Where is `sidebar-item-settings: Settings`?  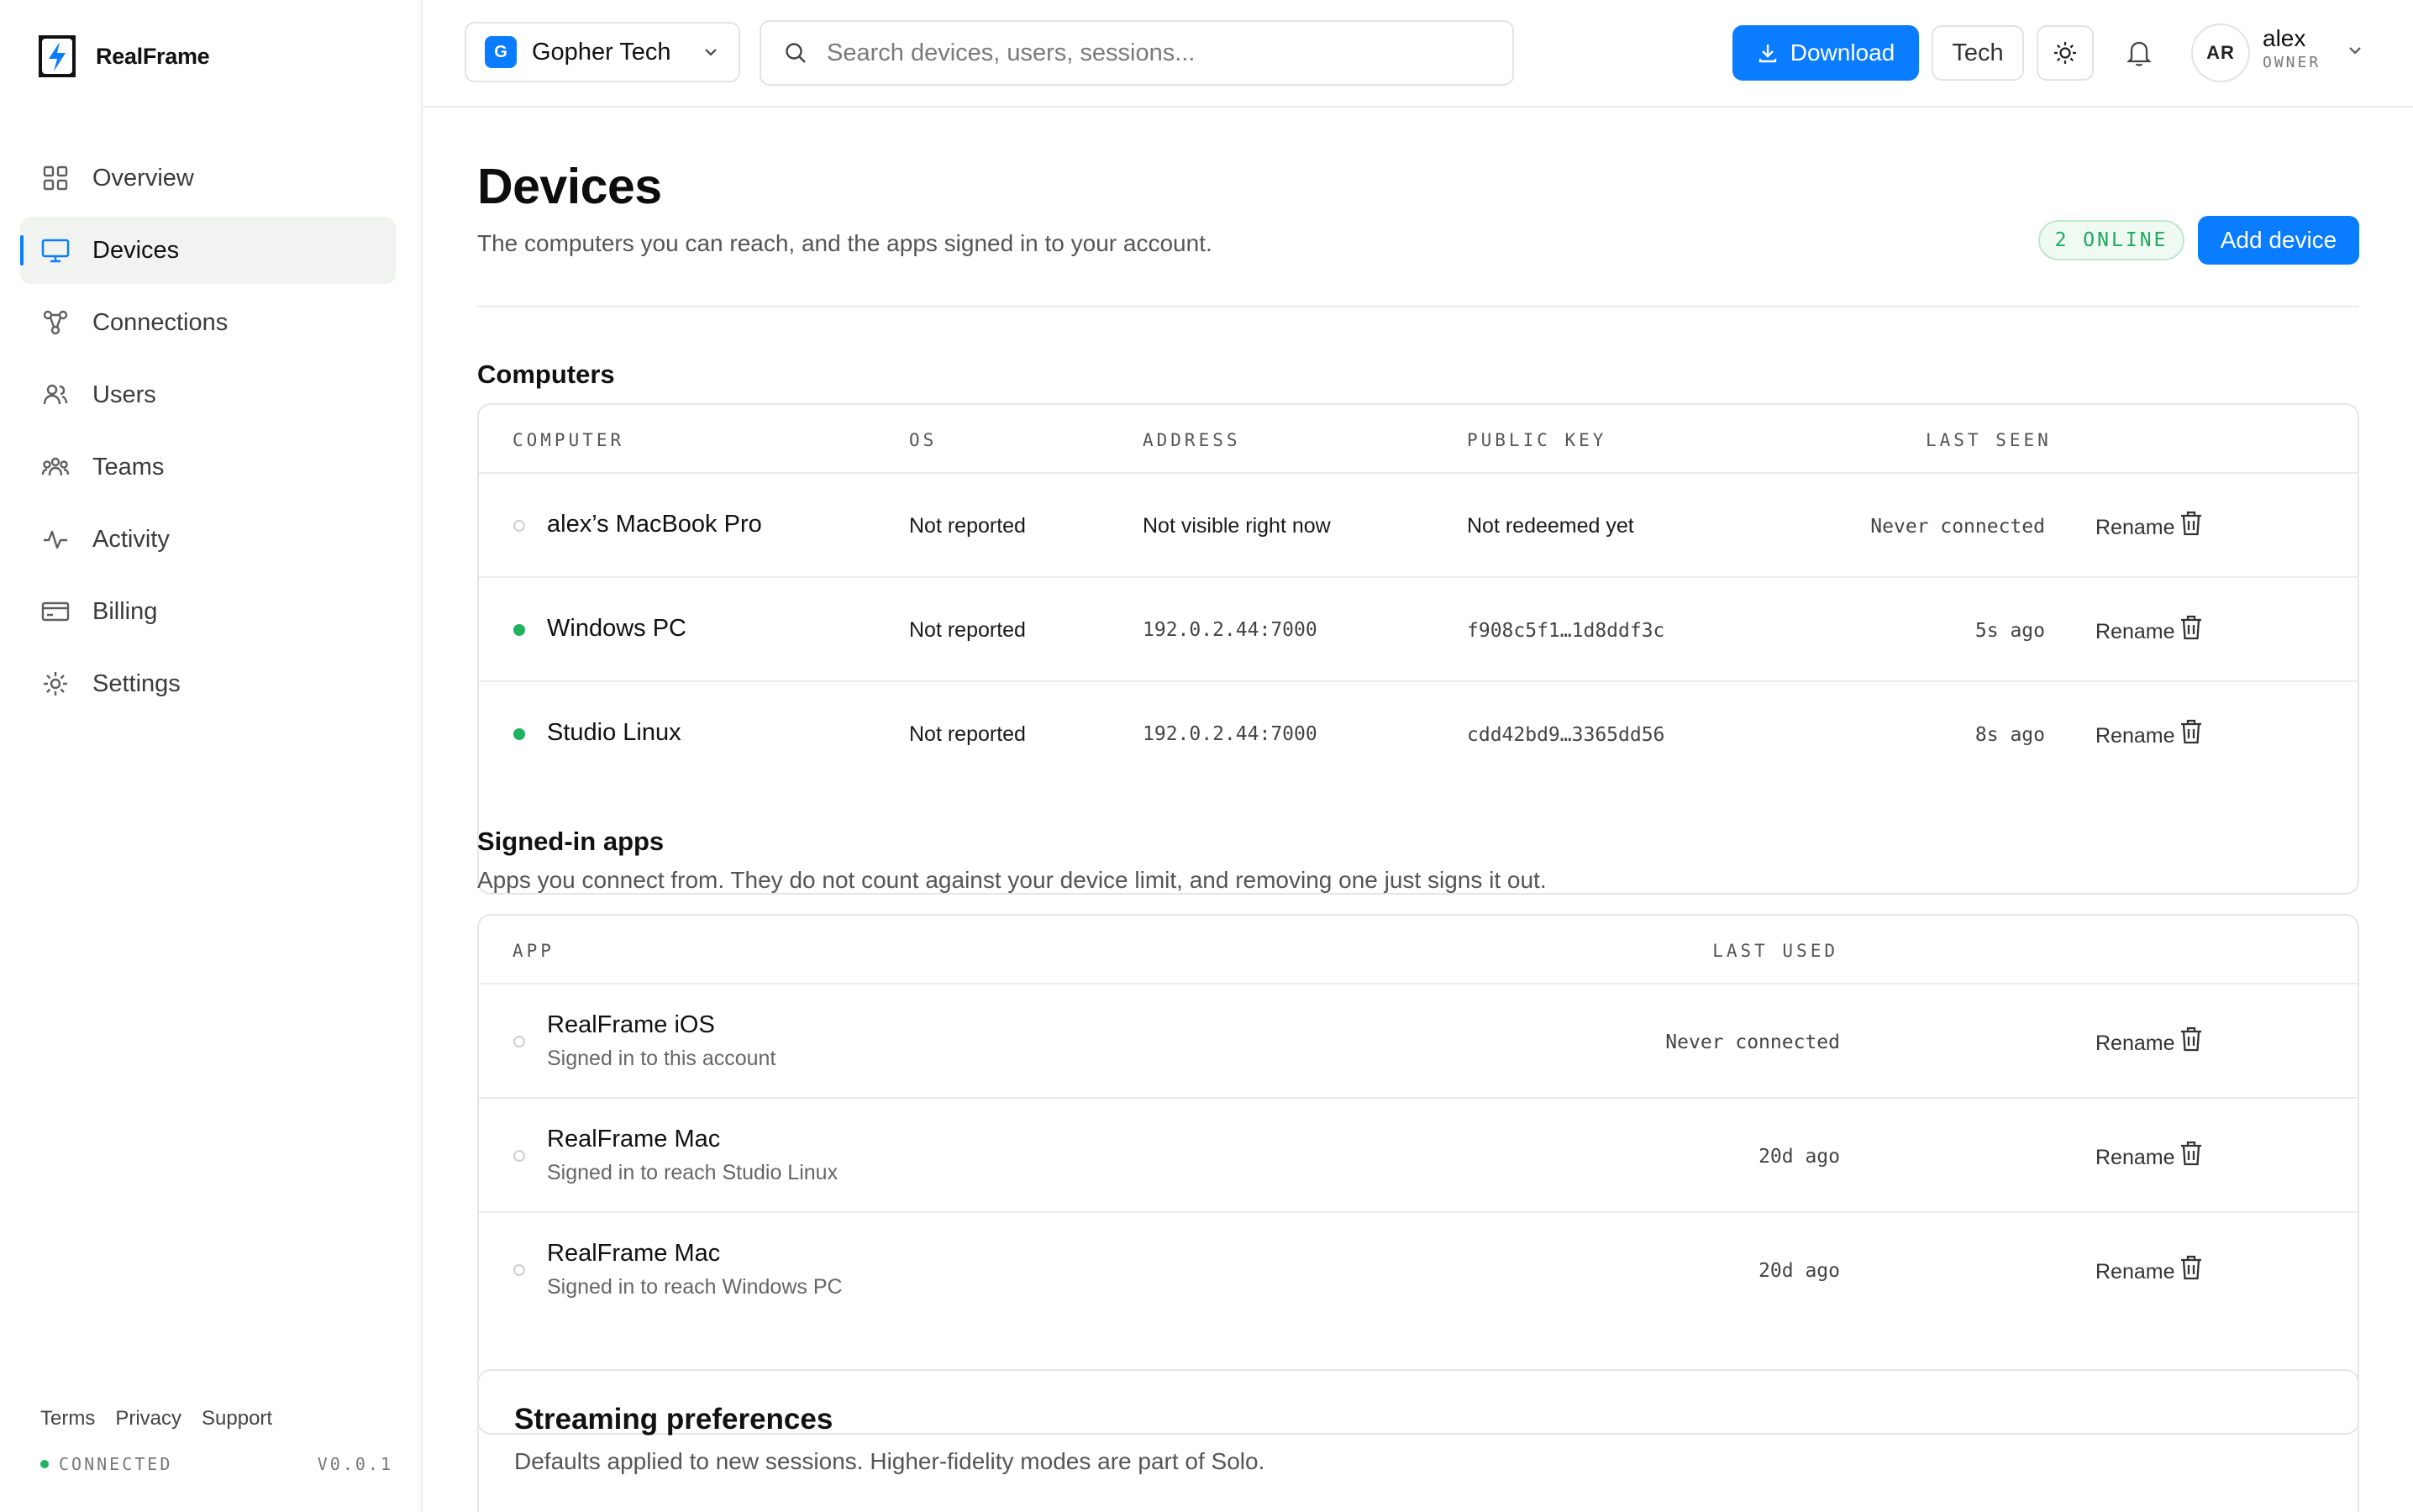
sidebar-item-settings: Settings is located at coordinates (208, 683).